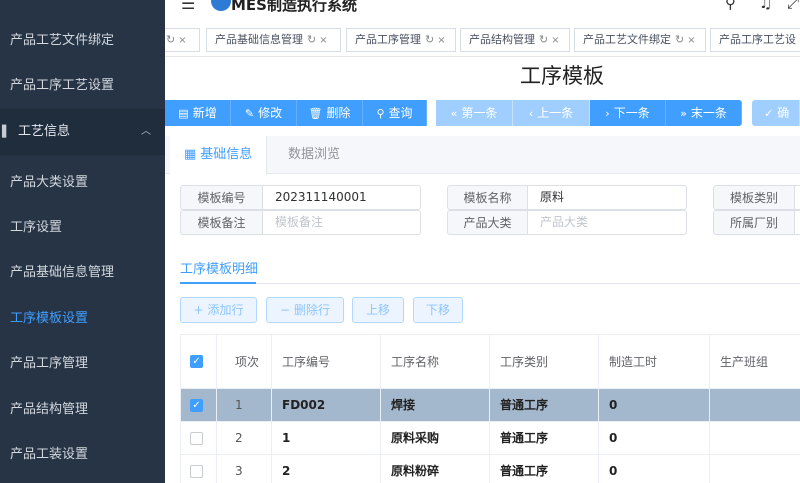  Describe the element at coordinates (395, 113) in the screenshot. I see `query-button: ⚲ 查询` at that location.